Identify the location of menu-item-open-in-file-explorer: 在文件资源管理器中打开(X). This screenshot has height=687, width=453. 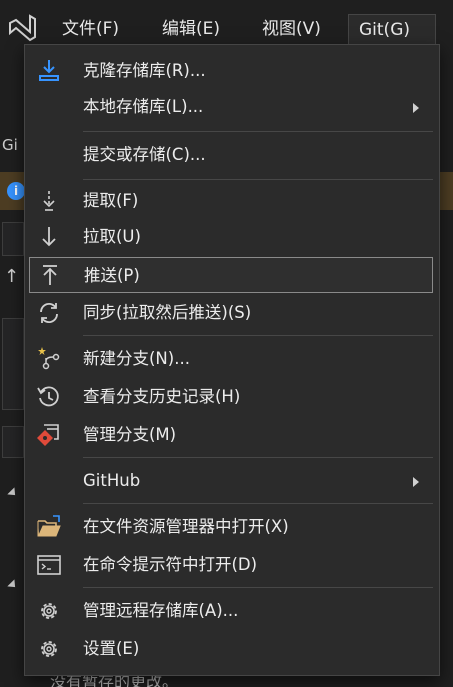
(231, 527).